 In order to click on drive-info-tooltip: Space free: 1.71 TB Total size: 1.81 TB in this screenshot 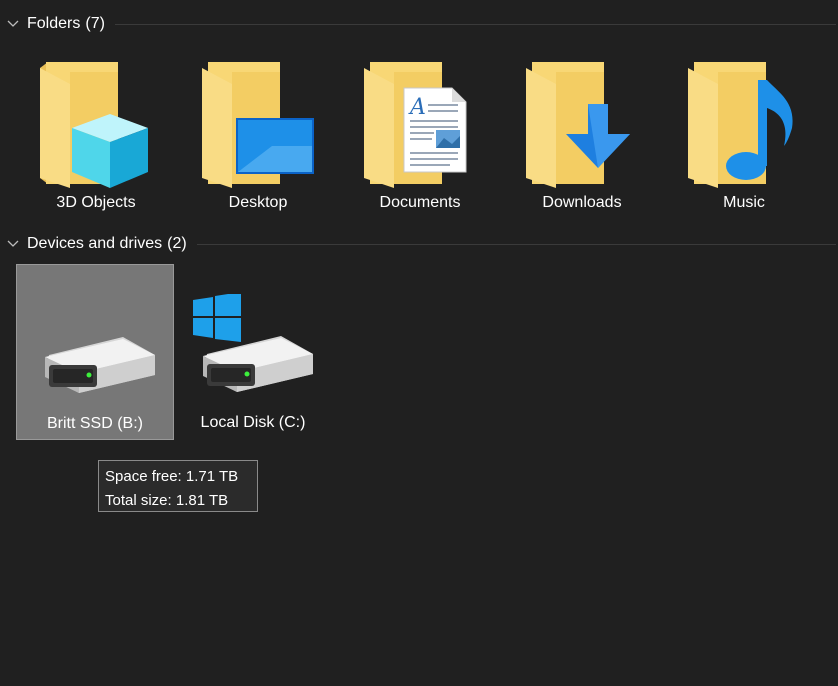, I will do `click(178, 486)`.